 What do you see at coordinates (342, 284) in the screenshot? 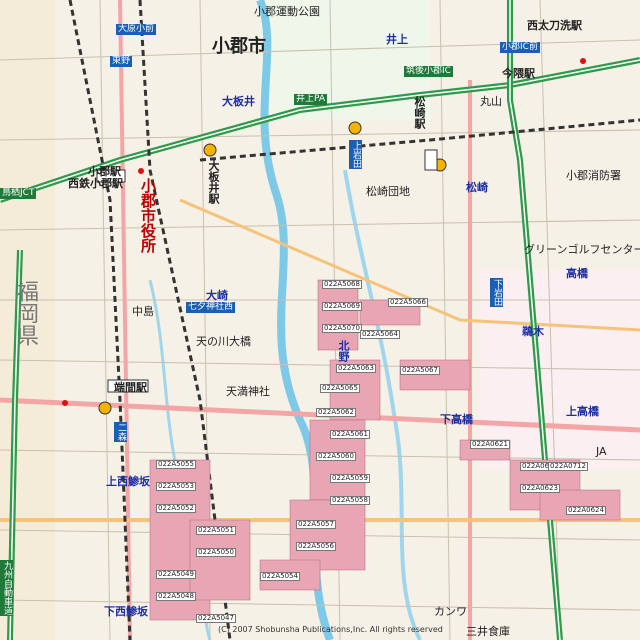
I see `parcel-code: 022A5068` at bounding box center [342, 284].